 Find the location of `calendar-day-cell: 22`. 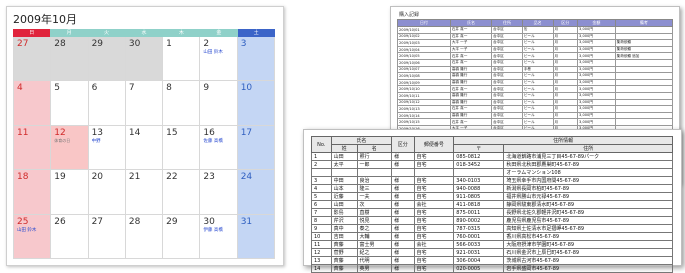

calendar-day-cell: 22 is located at coordinates (182, 192).